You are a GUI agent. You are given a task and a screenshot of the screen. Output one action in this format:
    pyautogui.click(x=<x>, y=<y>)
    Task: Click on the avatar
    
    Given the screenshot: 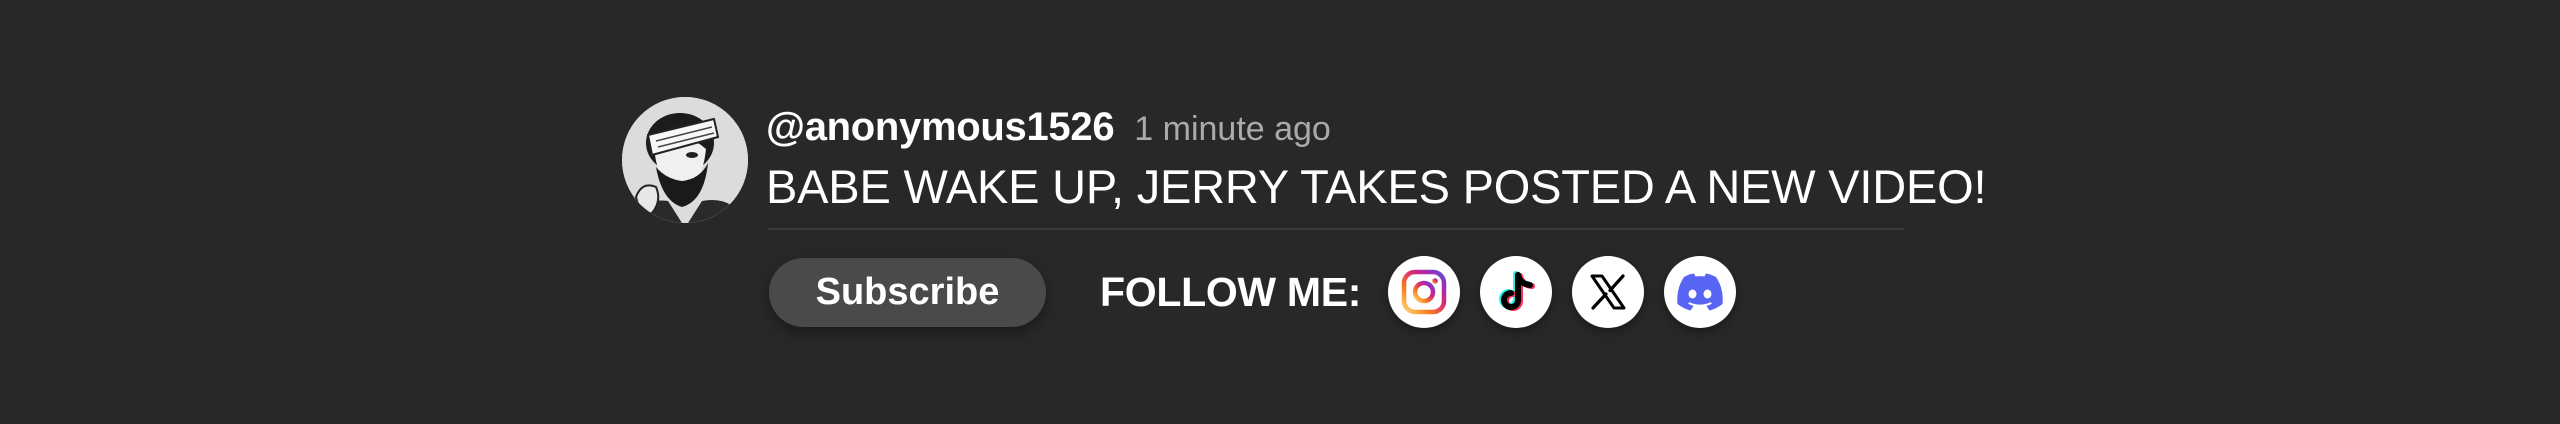 What is the action you would take?
    pyautogui.click(x=685, y=160)
    